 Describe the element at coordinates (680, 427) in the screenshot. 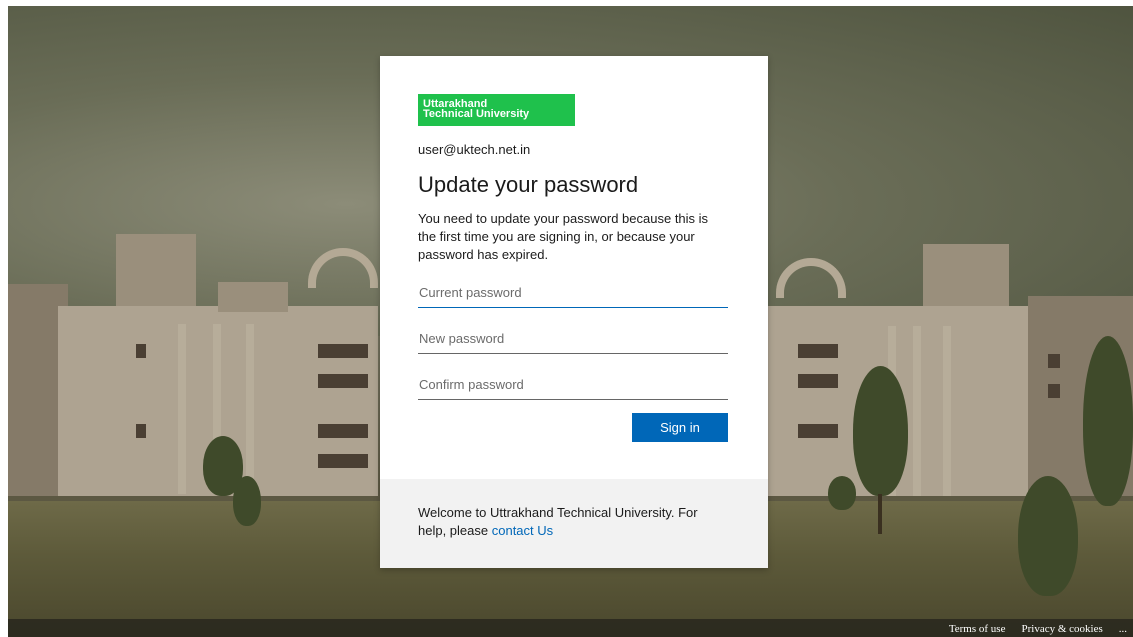

I see `sign-in-button: Sign in` at that location.